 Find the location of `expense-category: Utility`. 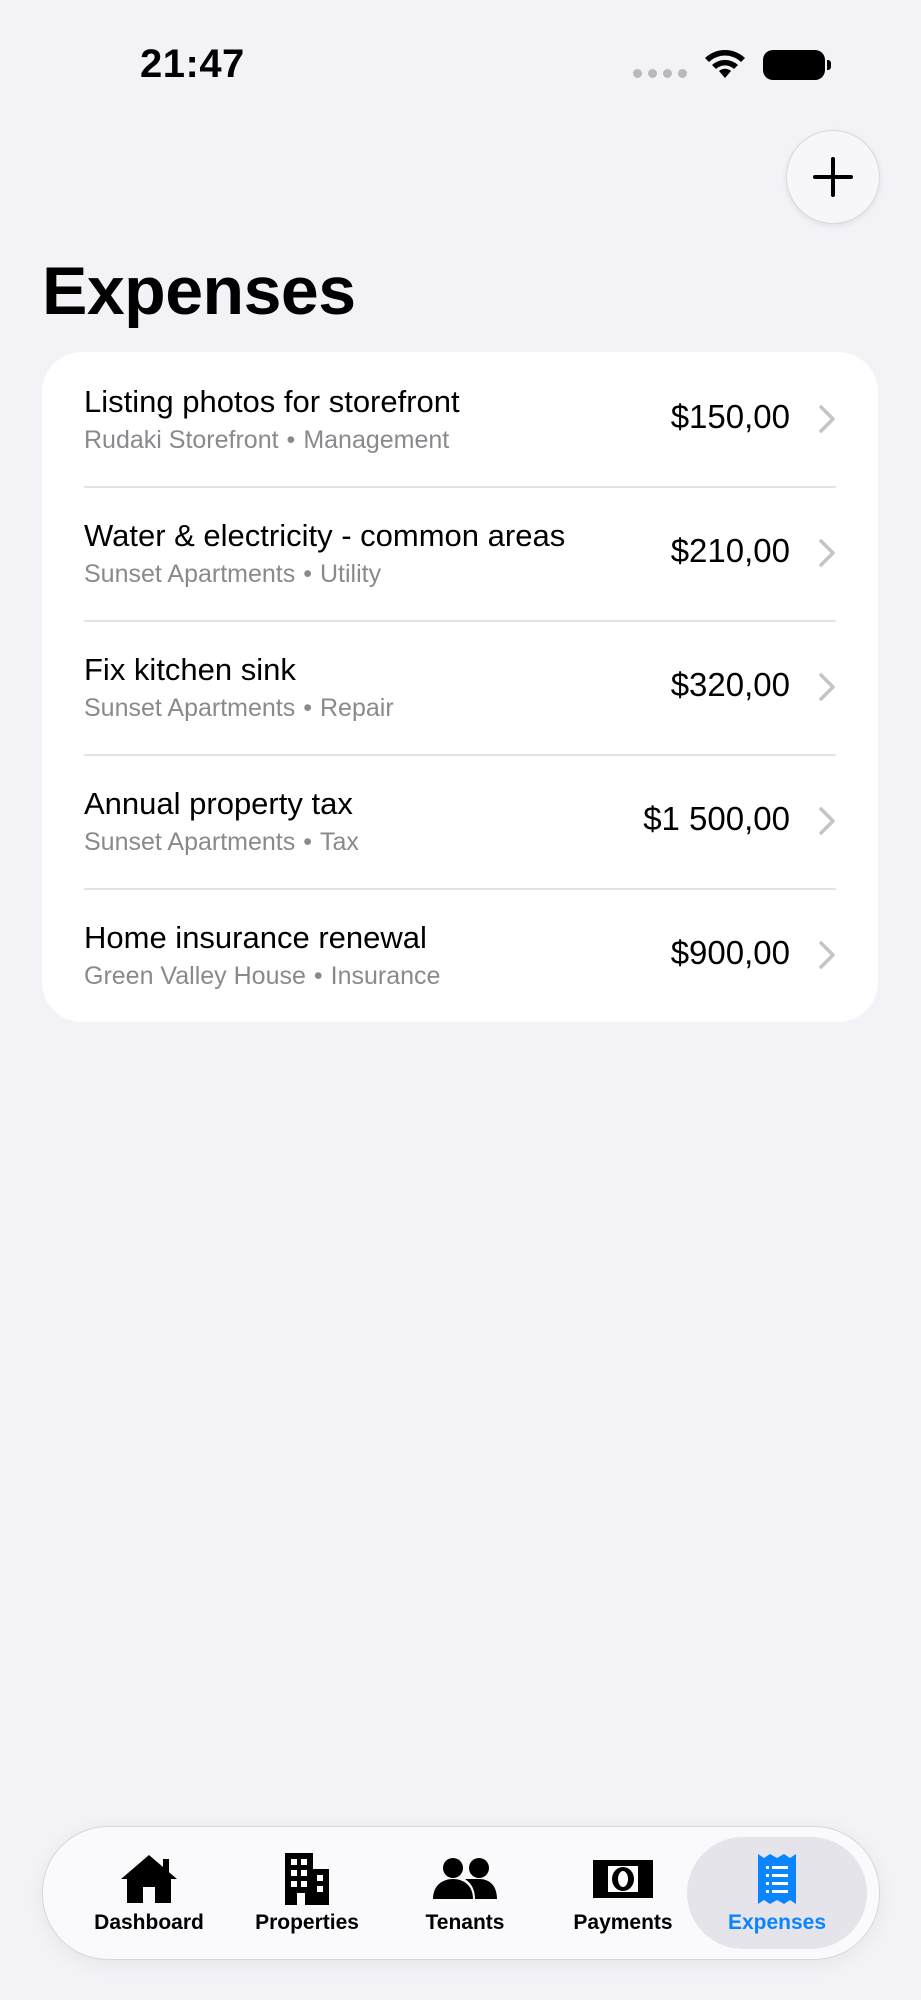

expense-category: Utility is located at coordinates (351, 574).